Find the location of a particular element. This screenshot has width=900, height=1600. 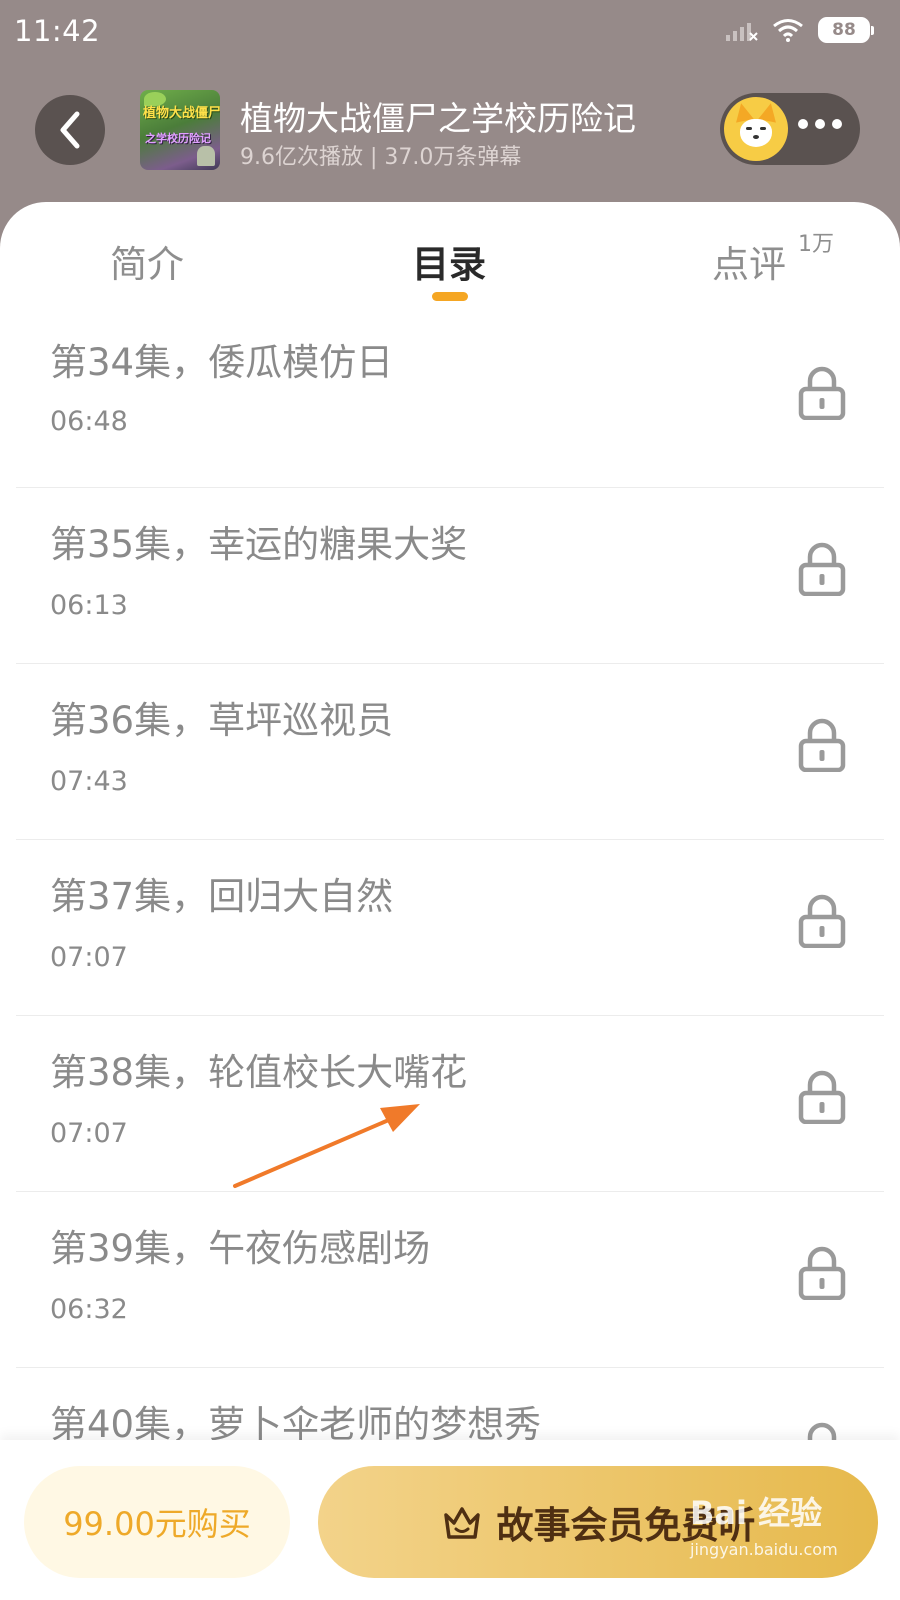

episode-title: 第37集，回归大自然 is located at coordinates (222, 896).